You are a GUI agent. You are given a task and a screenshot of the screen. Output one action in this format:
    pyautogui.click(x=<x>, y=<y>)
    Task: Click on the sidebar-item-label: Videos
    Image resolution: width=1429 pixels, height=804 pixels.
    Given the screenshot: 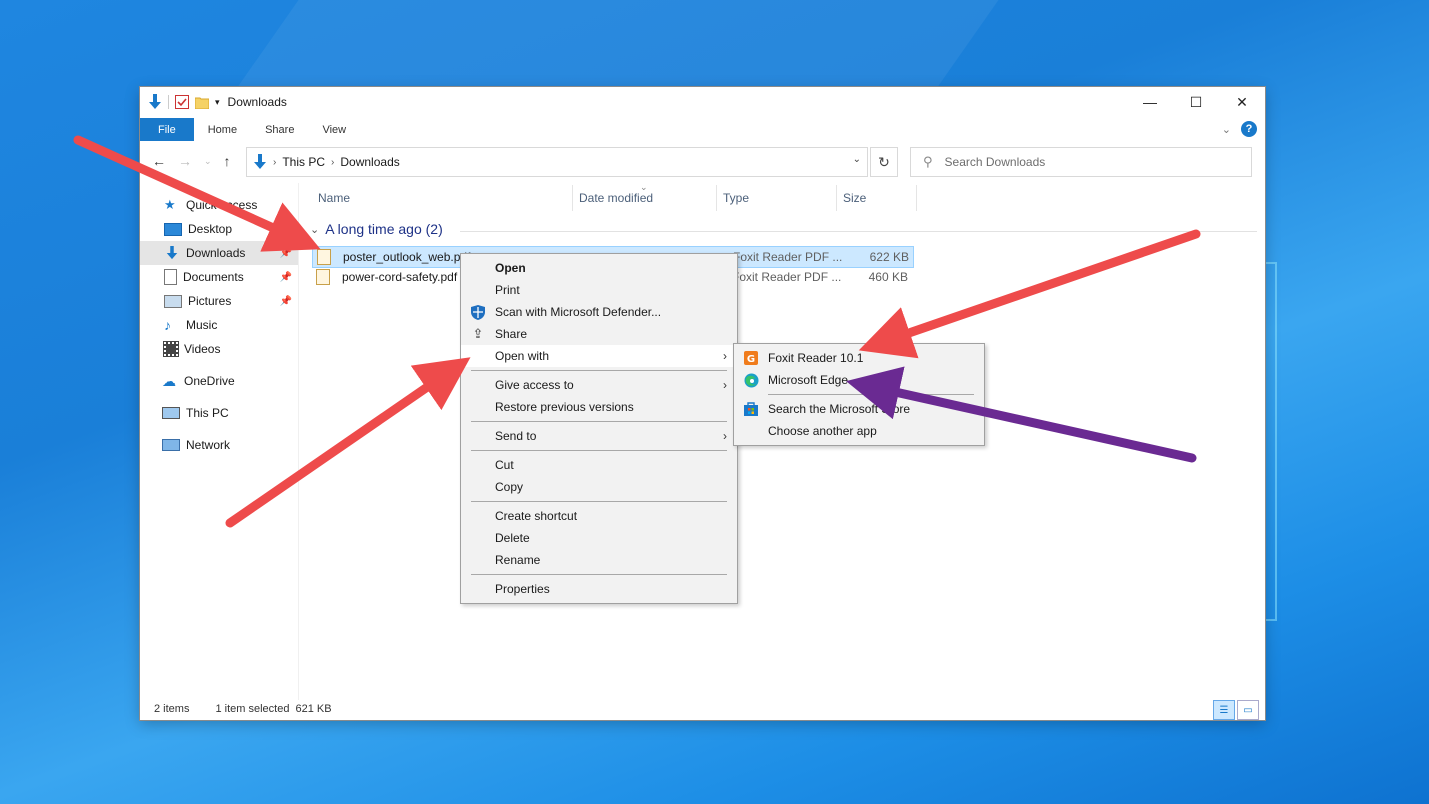 What is the action you would take?
    pyautogui.click(x=202, y=349)
    